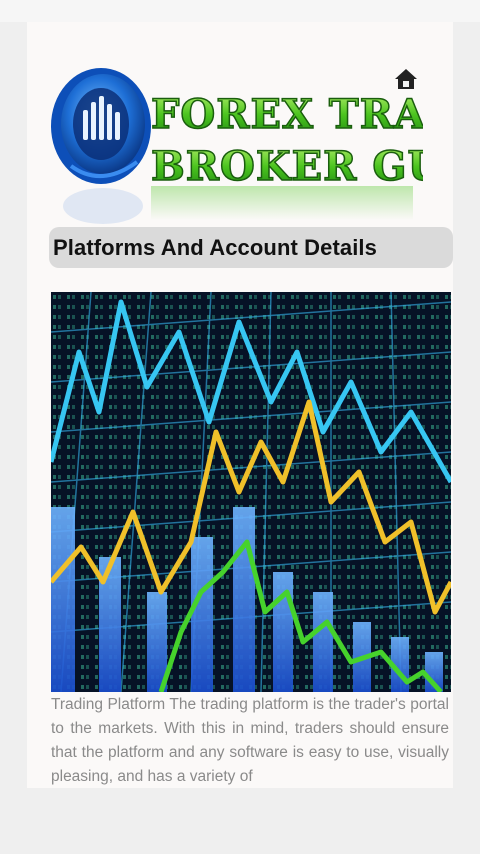  Describe the element at coordinates (215, 247) in the screenshot. I see `section-title: Platforms And Account Details` at that location.